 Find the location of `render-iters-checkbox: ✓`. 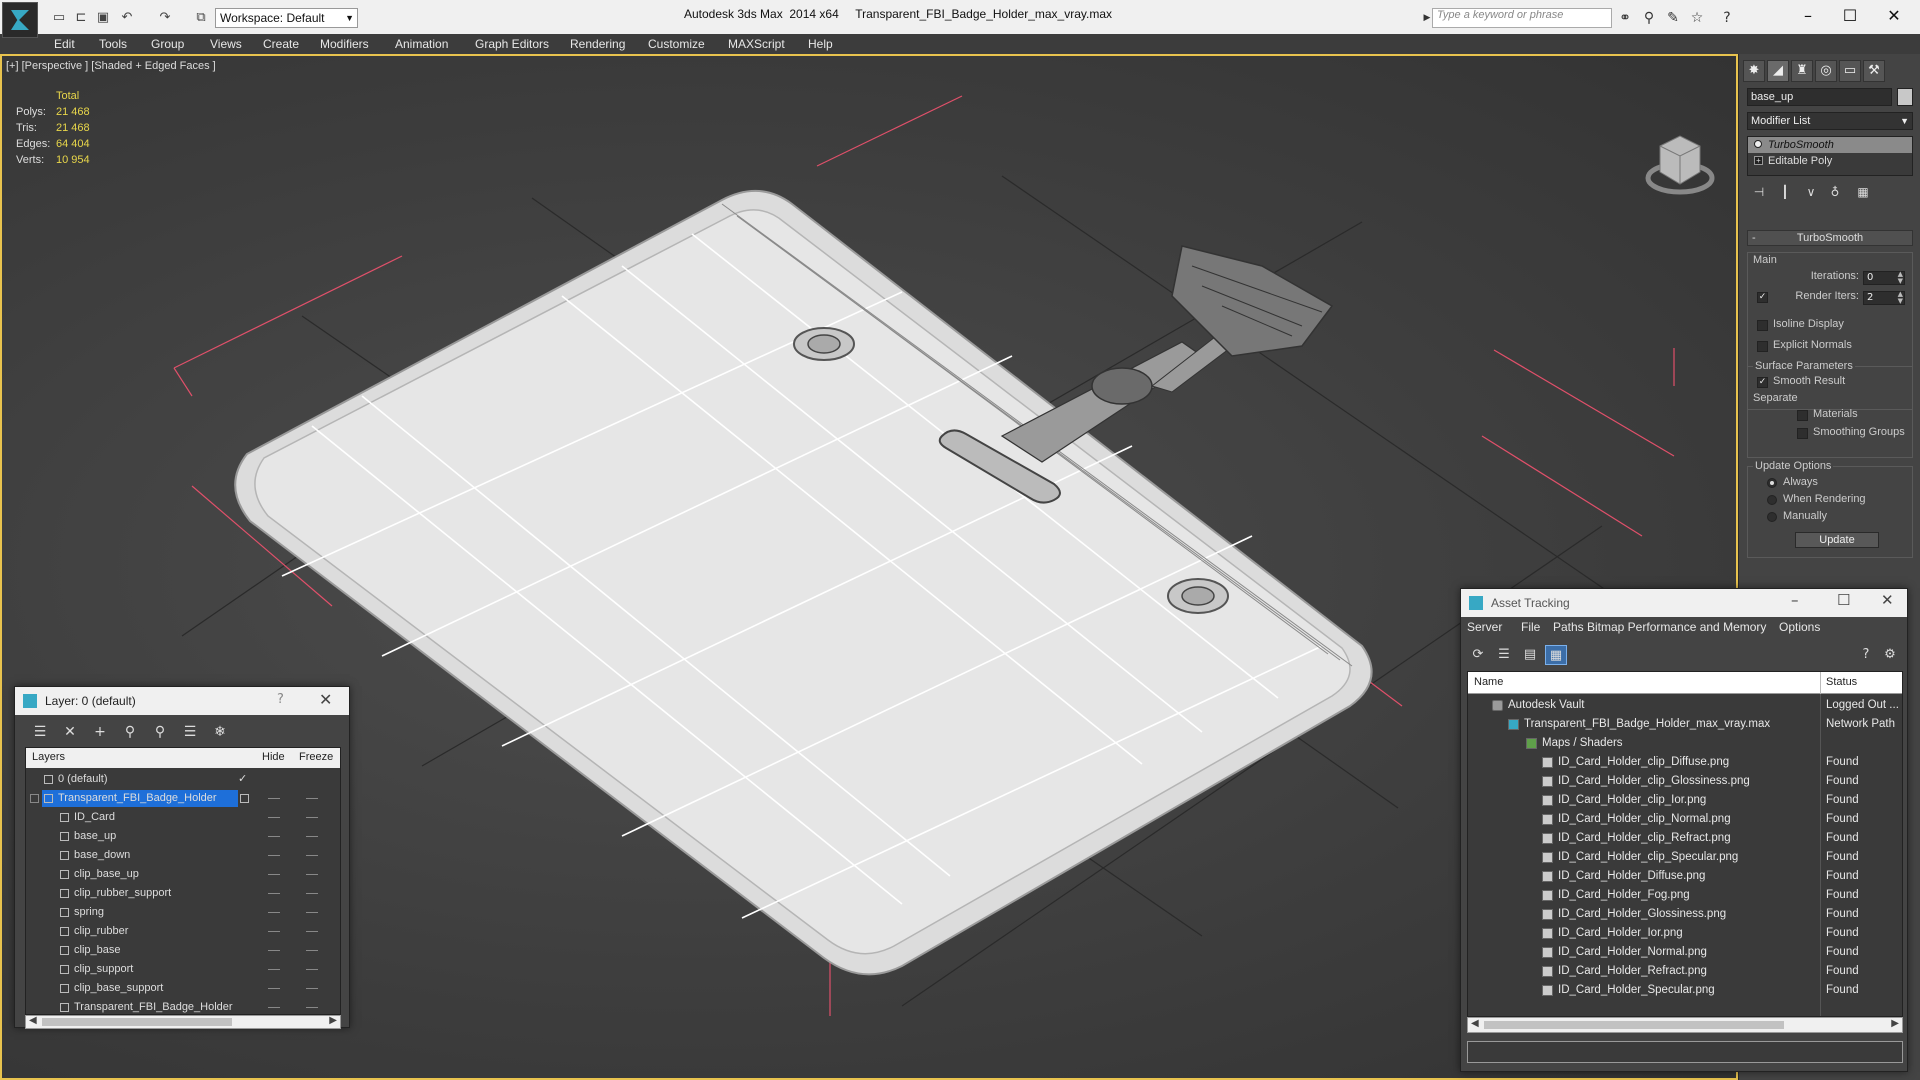

render-iters-checkbox: ✓ is located at coordinates (1762, 297).